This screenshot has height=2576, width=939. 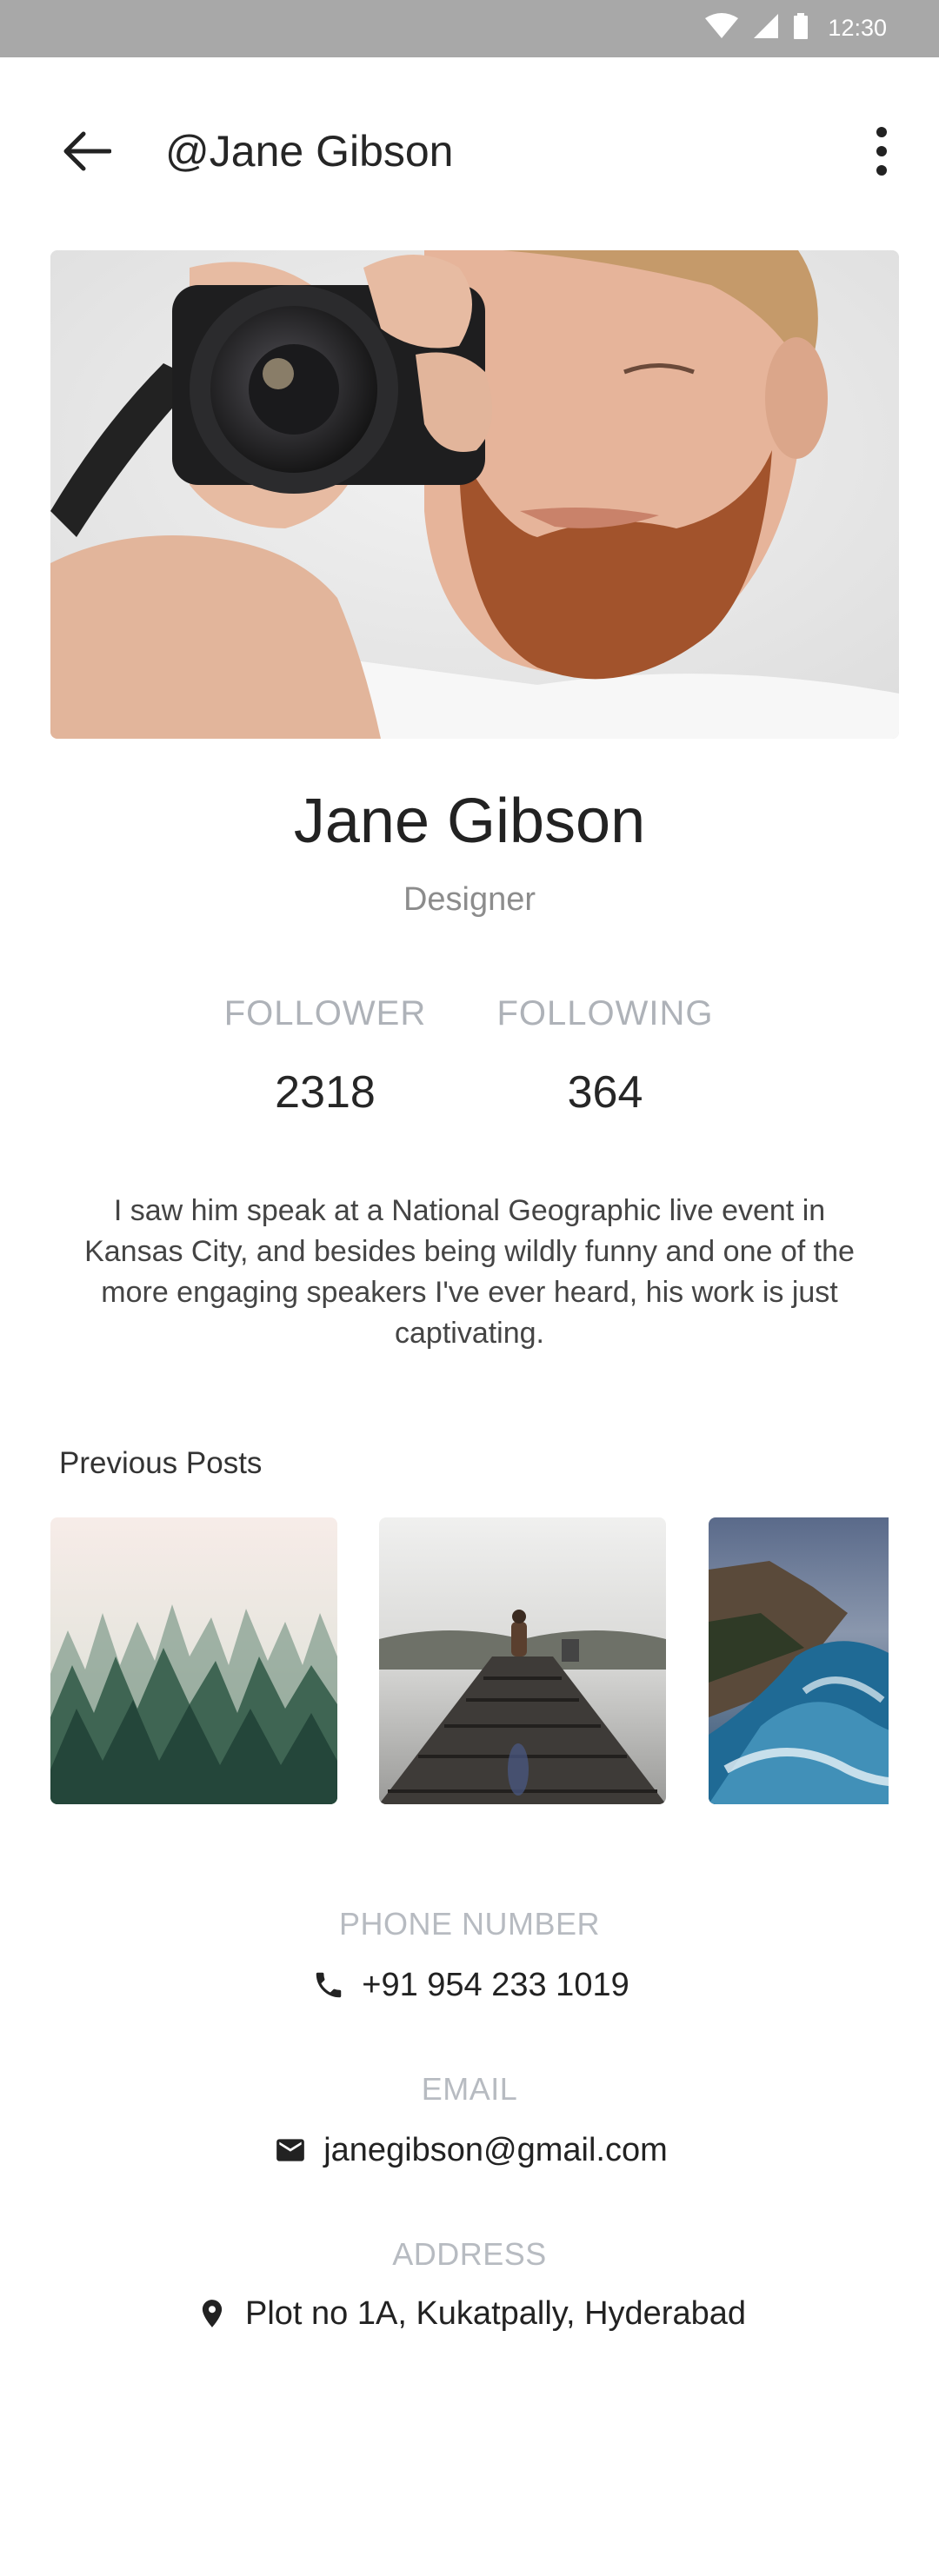 I want to click on arrow-left-icon, so click(x=87, y=153).